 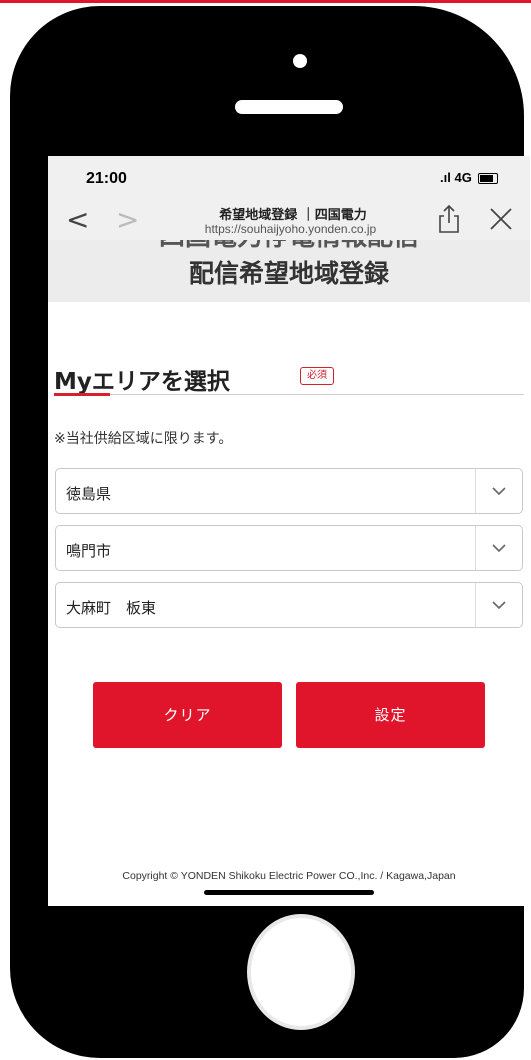 What do you see at coordinates (301, 972) in the screenshot?
I see `home-button` at bounding box center [301, 972].